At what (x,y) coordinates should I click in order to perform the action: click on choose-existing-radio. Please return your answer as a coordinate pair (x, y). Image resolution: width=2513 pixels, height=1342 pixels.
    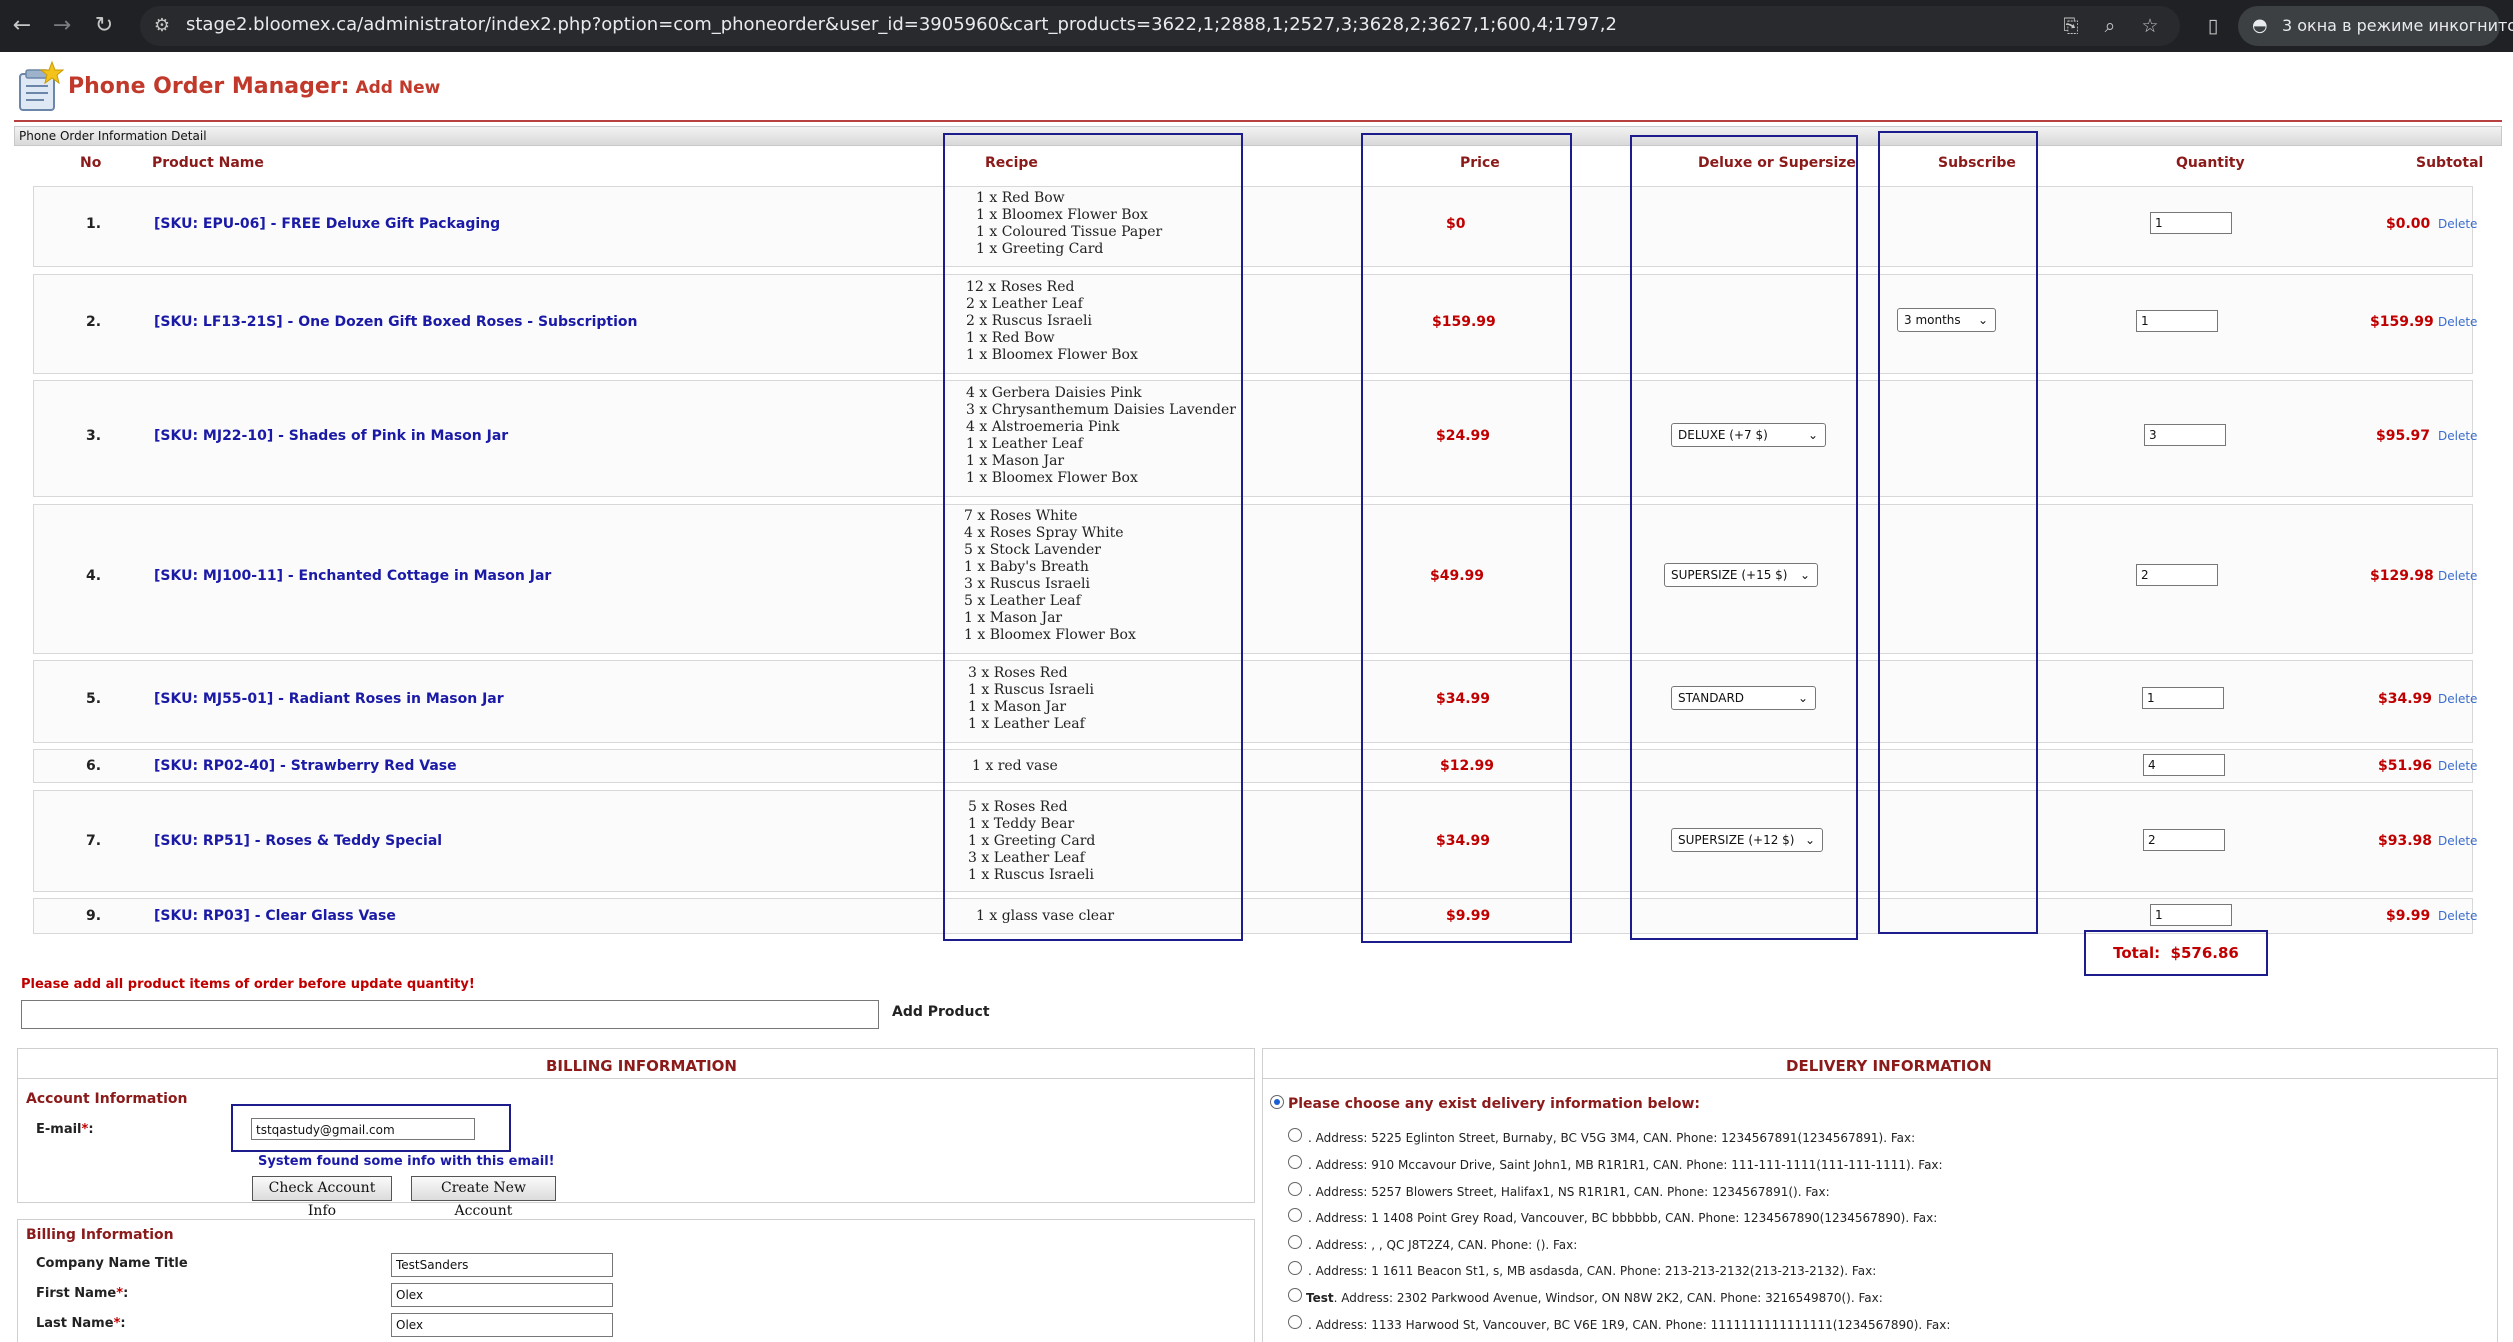
    Looking at the image, I should click on (1277, 1102).